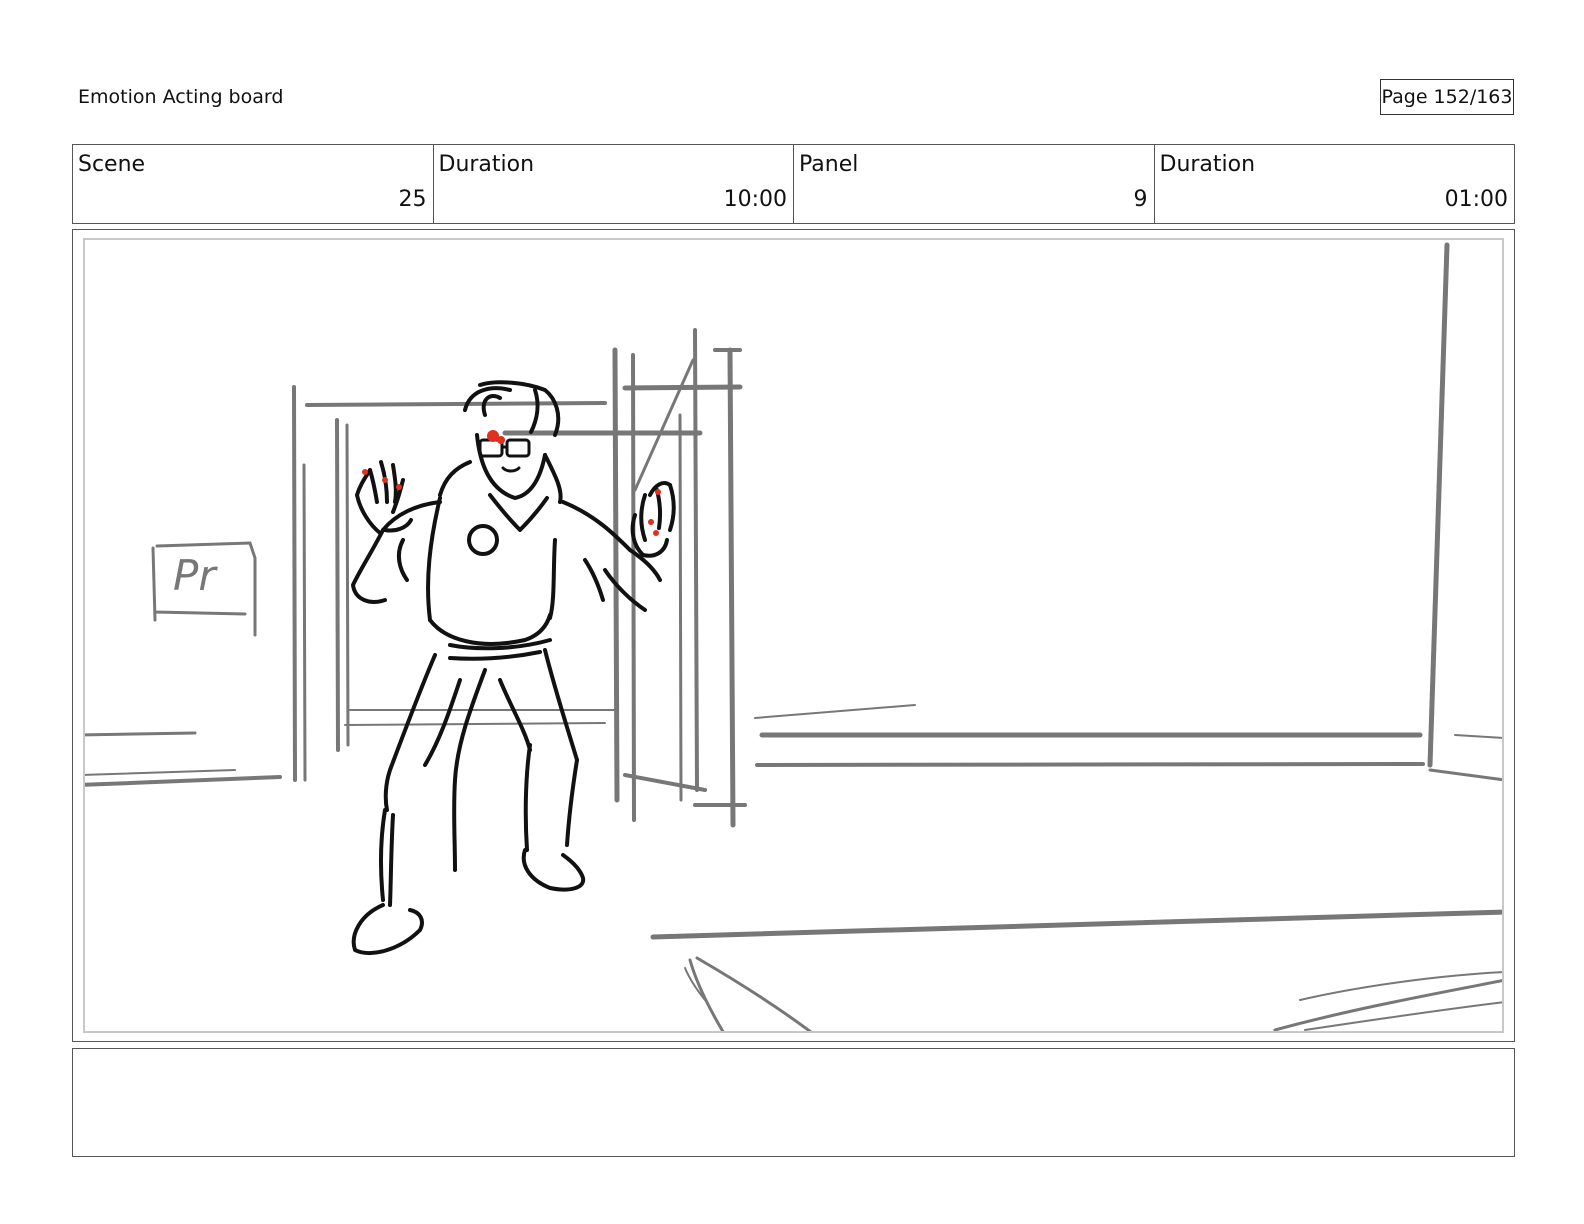 This screenshot has width=1584, height=1224. What do you see at coordinates (1476, 199) in the screenshot?
I see `panel-duration-value: 01:00` at bounding box center [1476, 199].